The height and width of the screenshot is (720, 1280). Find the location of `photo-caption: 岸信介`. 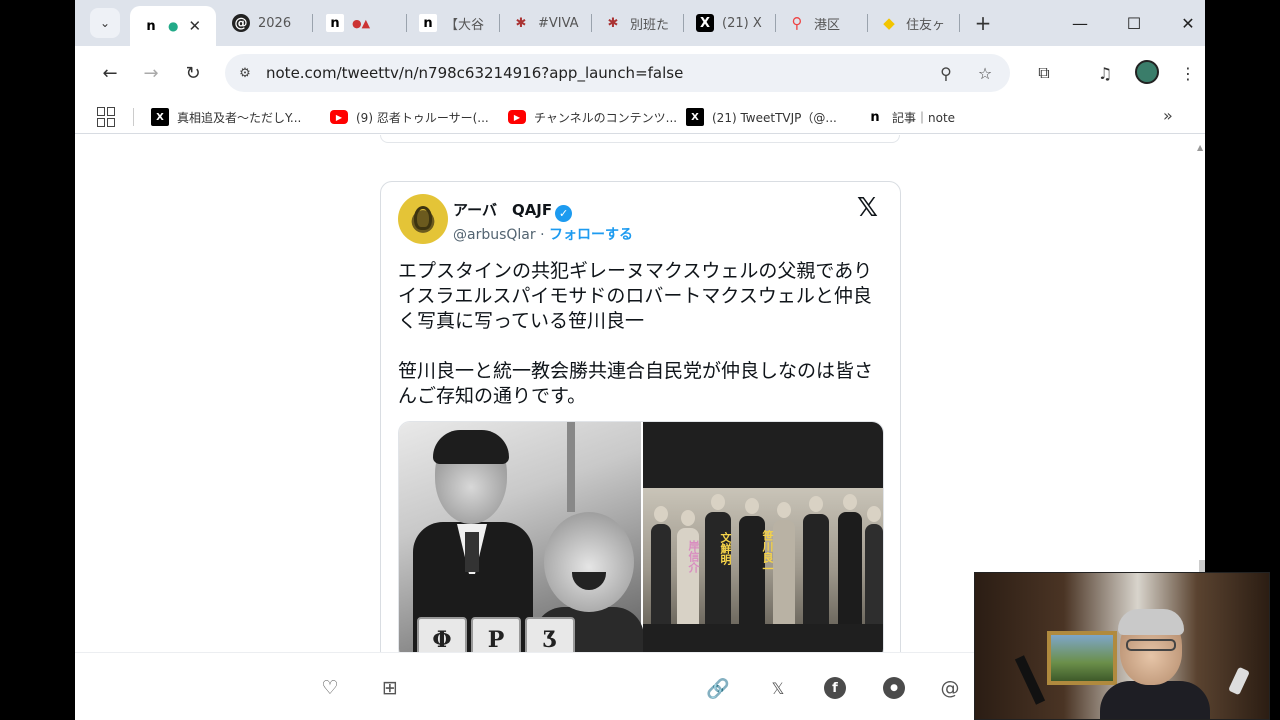

photo-caption: 岸信介 is located at coordinates (693, 556).